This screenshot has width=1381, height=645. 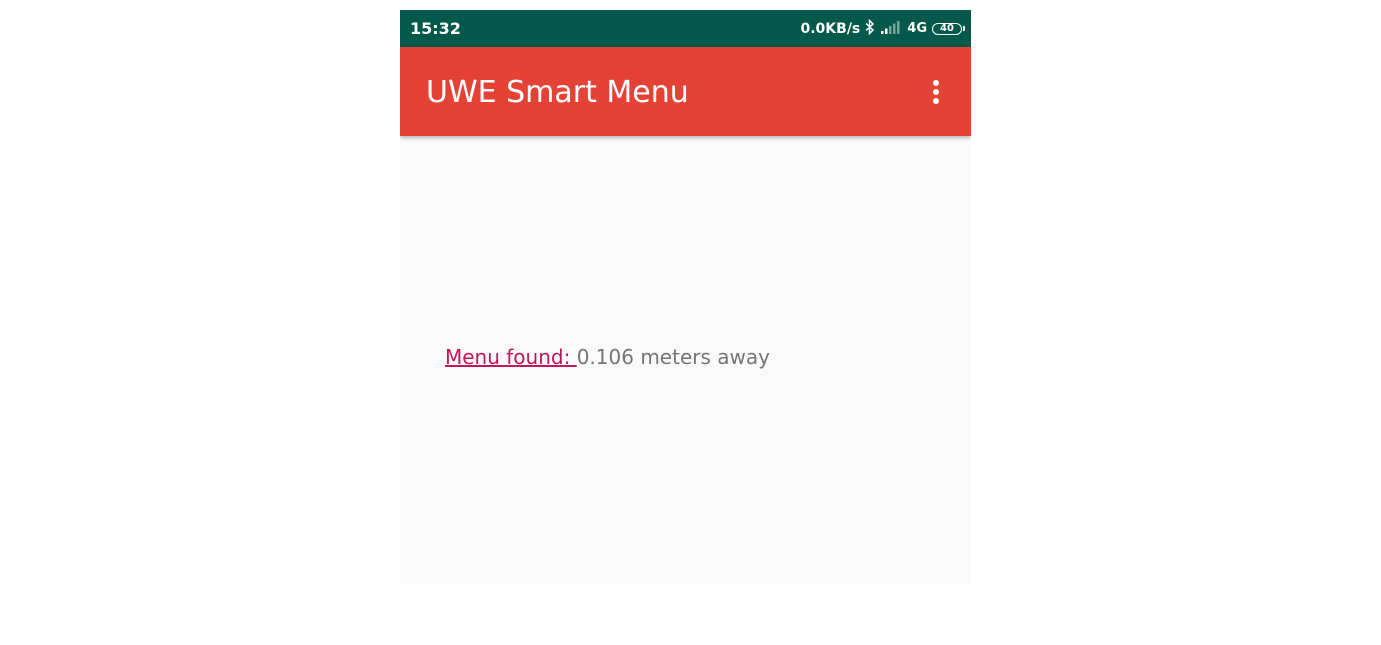 What do you see at coordinates (870, 28) in the screenshot?
I see `bluetooth-icon` at bounding box center [870, 28].